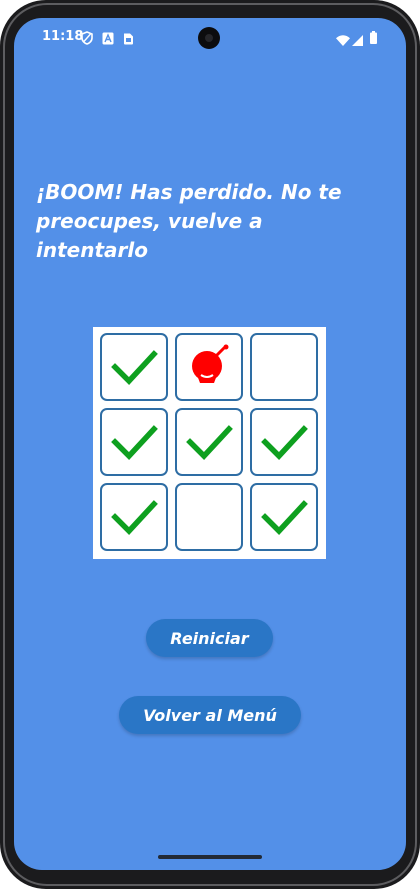 The width and height of the screenshot is (420, 889). What do you see at coordinates (108, 39) in the screenshot?
I see `a-square-icon` at bounding box center [108, 39].